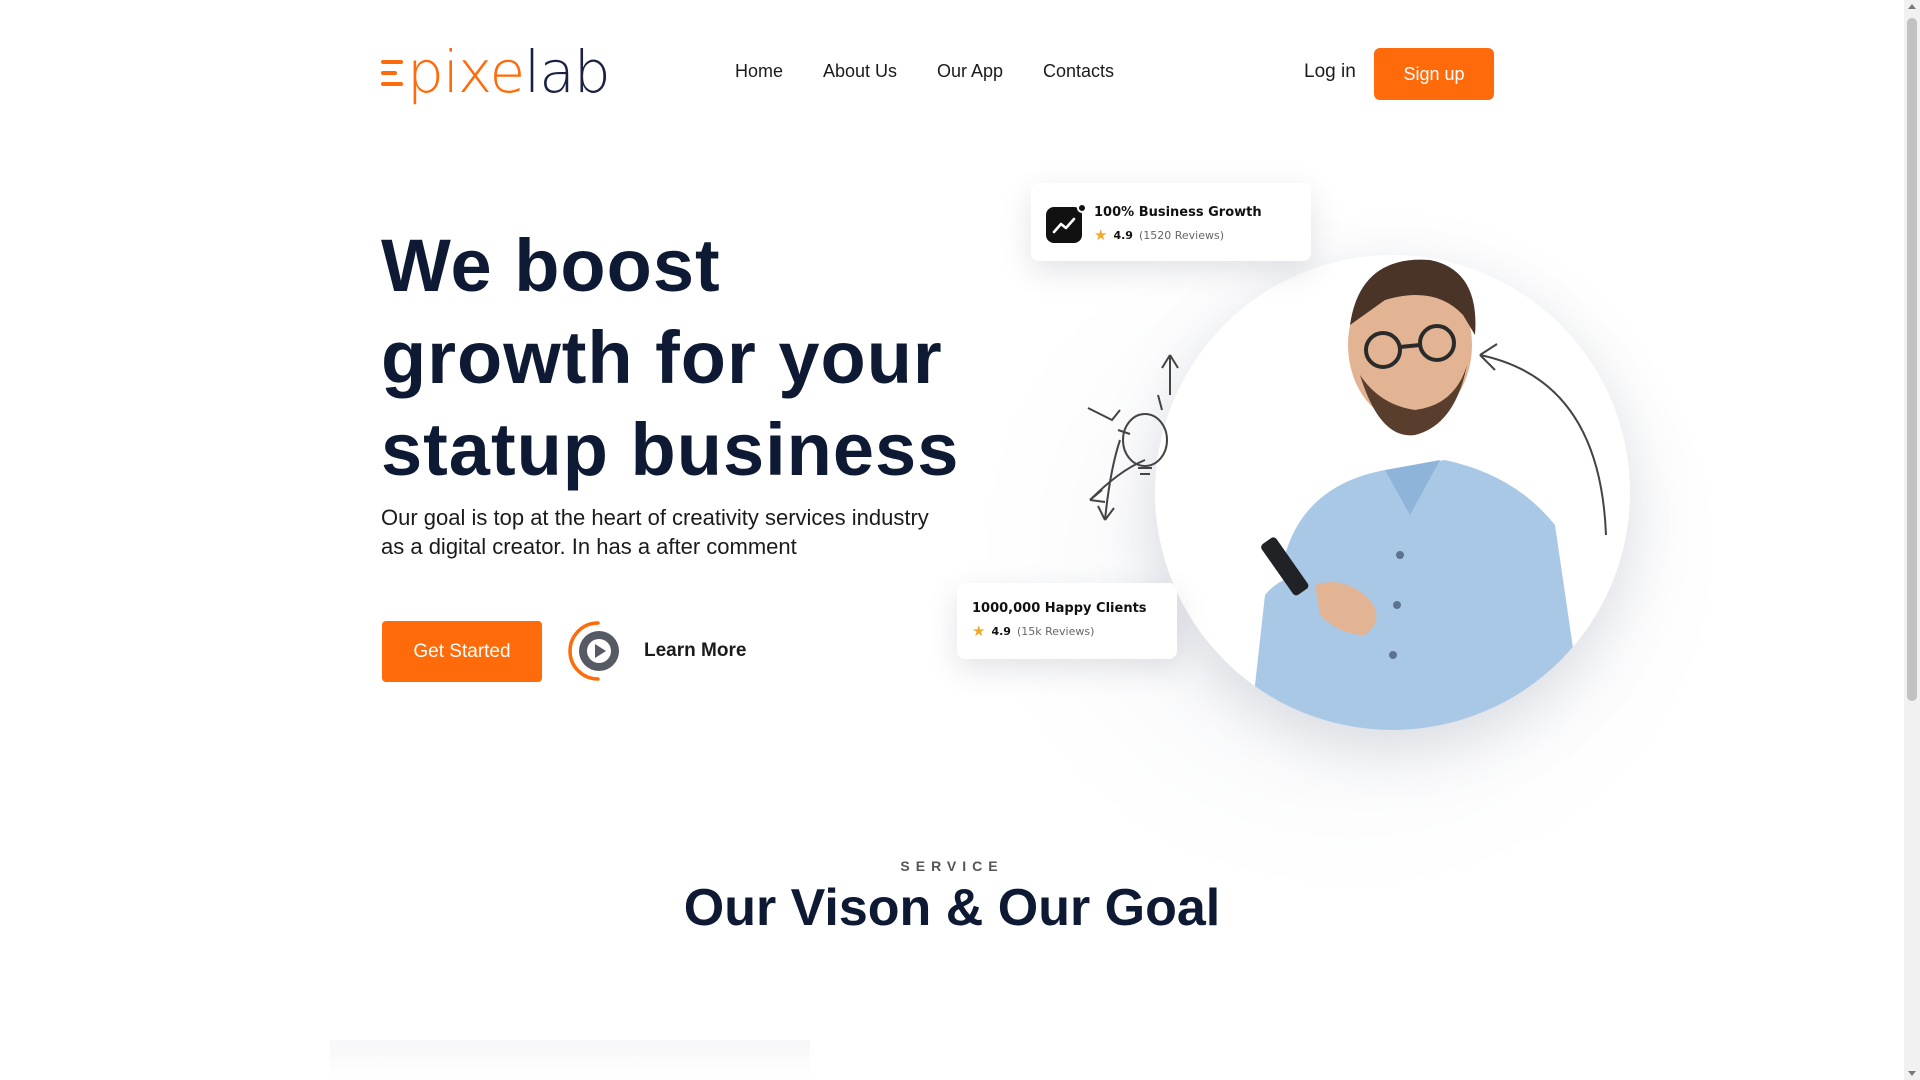 Image resolution: width=1920 pixels, height=1080 pixels. Describe the element at coordinates (1123, 235) in the screenshot. I see `business-growth-rating-value: 4.9` at that location.